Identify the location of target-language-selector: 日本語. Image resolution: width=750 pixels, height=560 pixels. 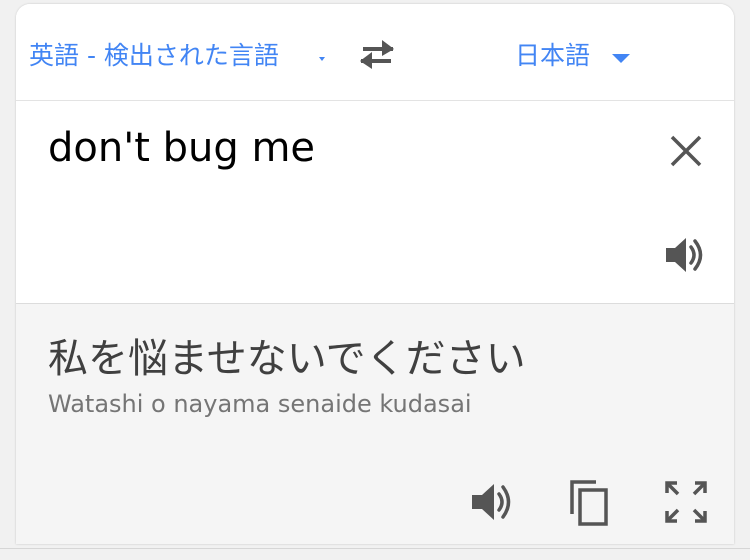
(552, 54).